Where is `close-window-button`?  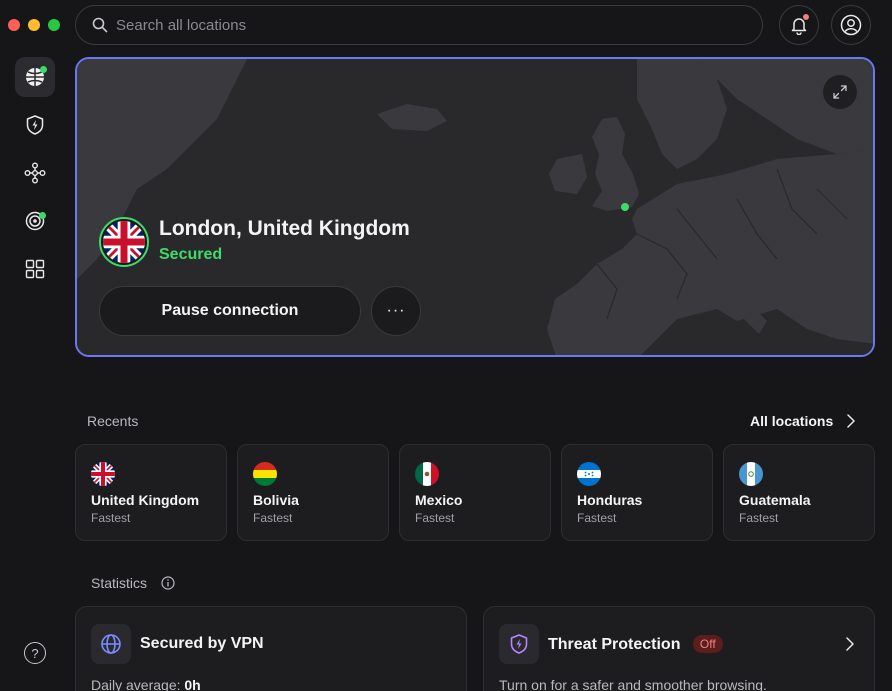
close-window-button is located at coordinates (14, 25).